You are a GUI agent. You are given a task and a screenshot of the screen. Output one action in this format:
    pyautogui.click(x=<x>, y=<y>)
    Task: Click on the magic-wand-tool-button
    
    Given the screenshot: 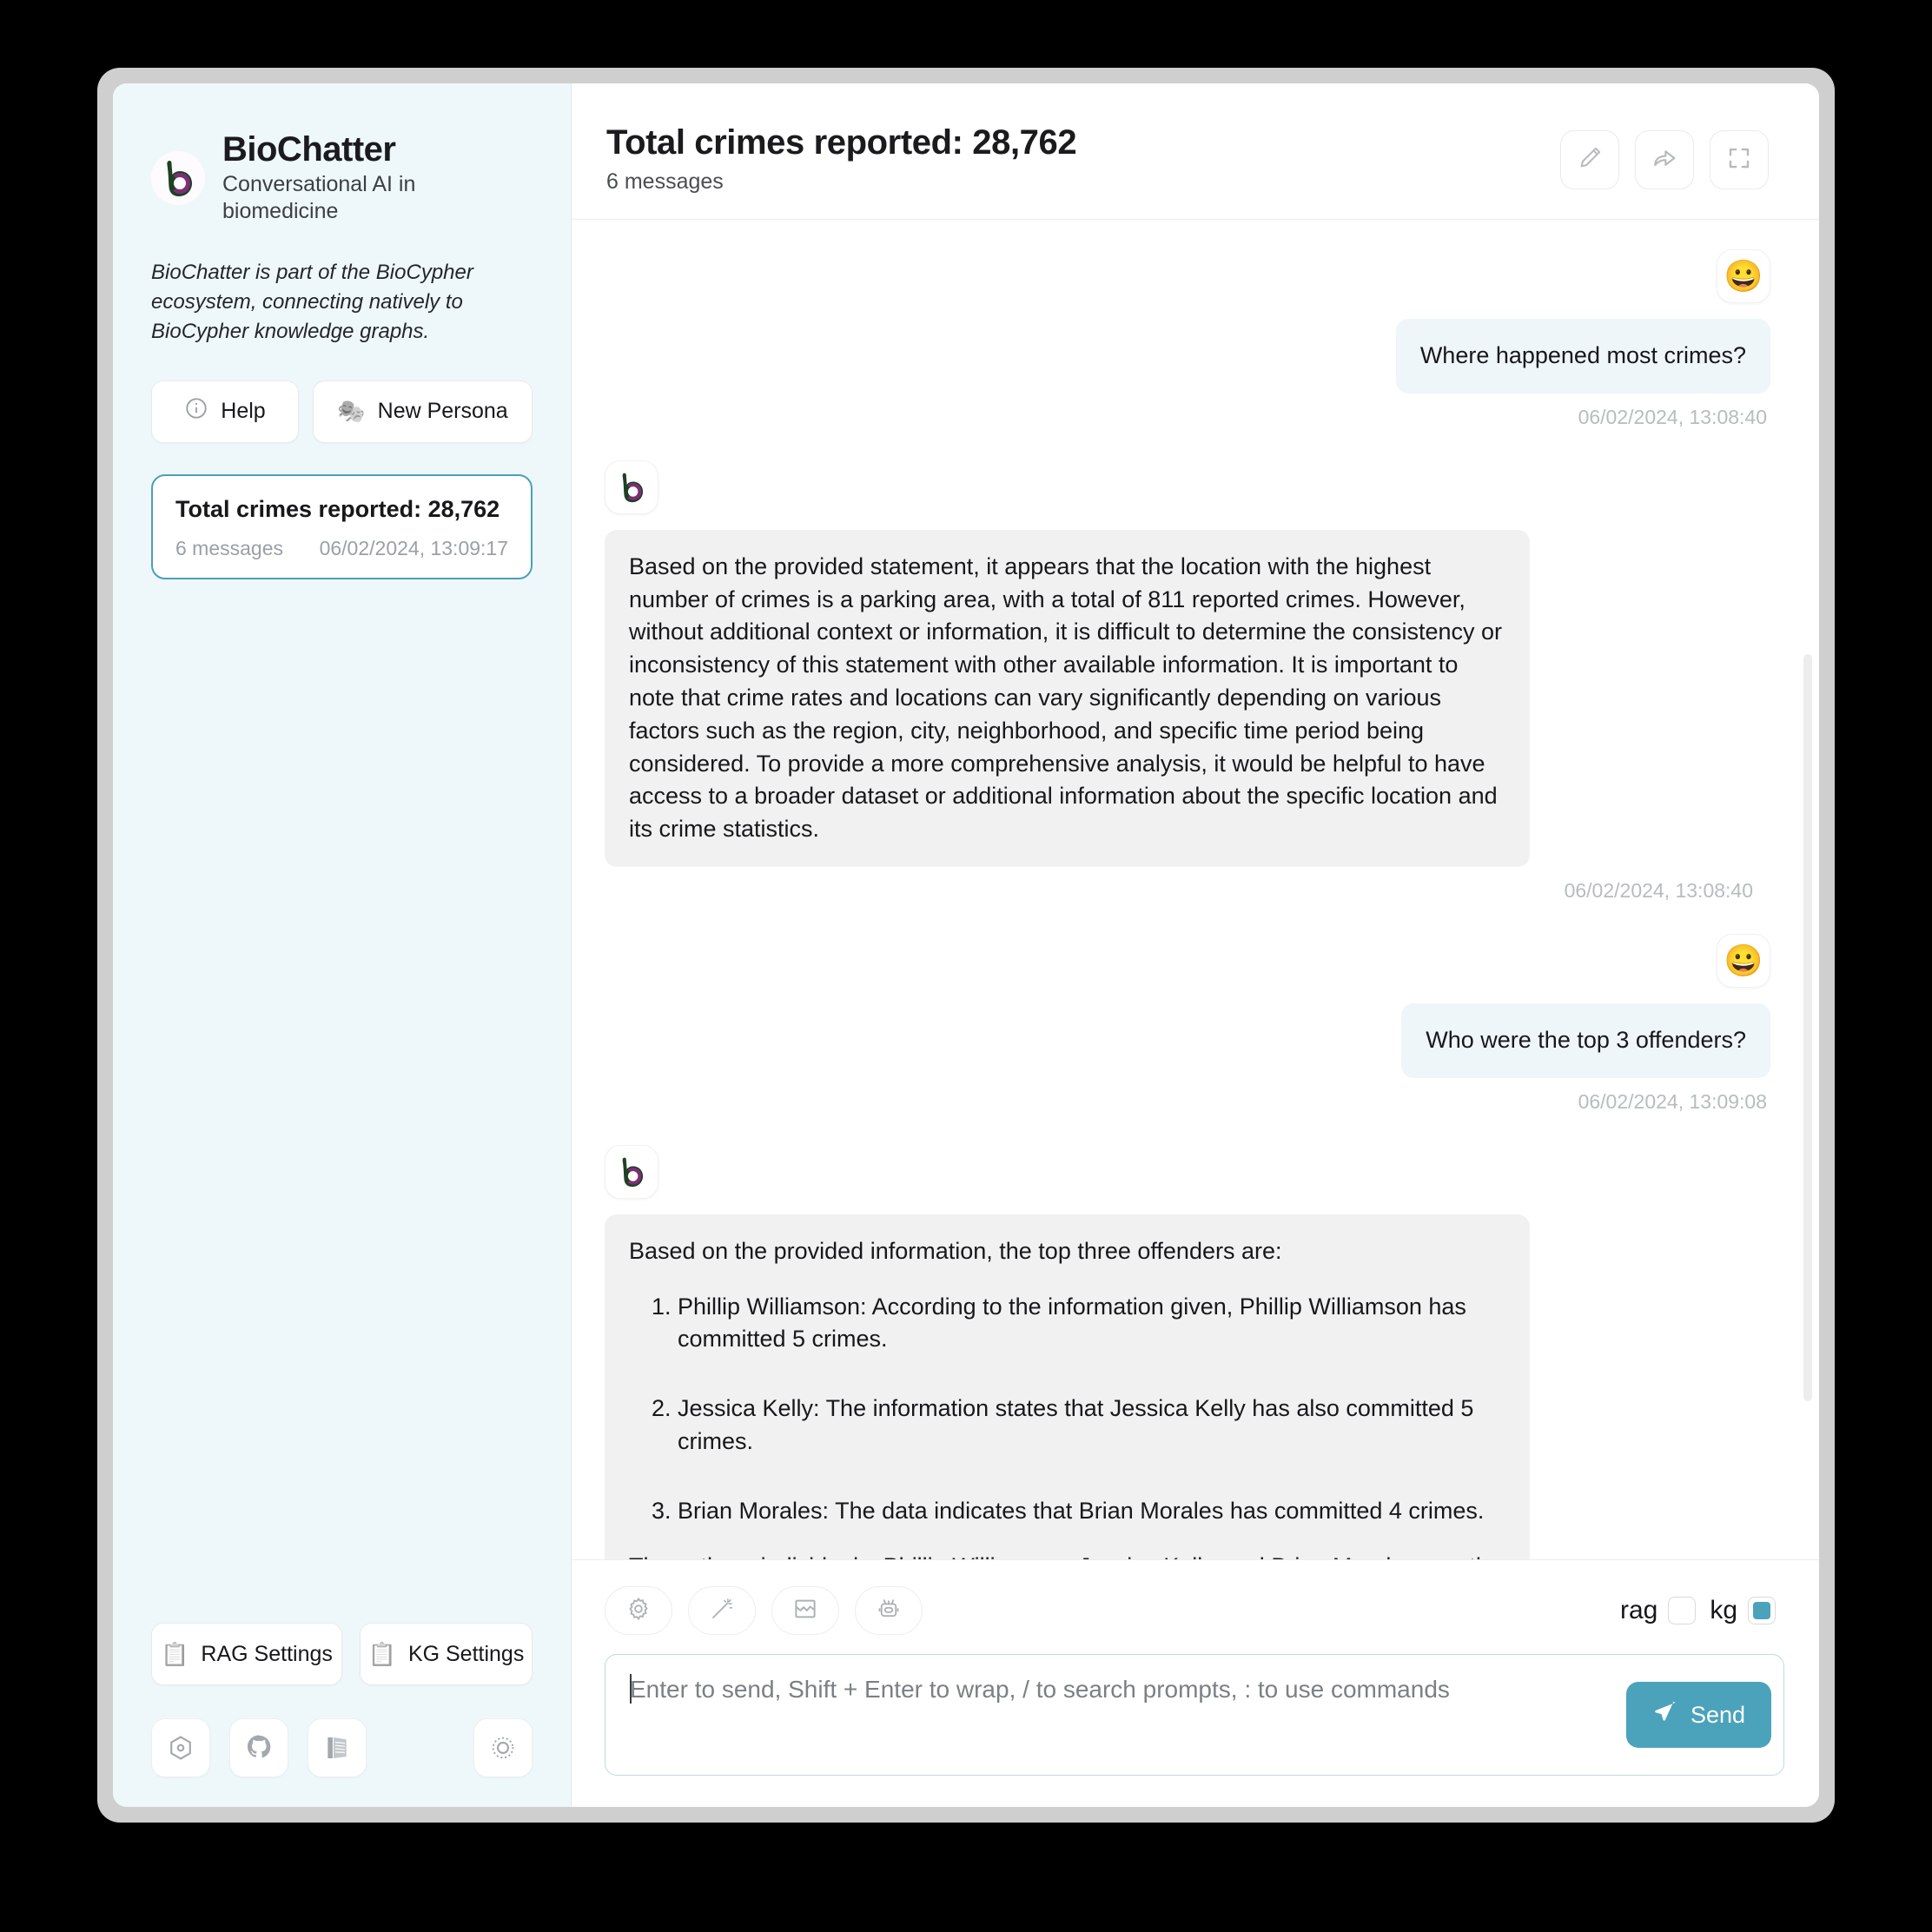 What is the action you would take?
    pyautogui.click(x=722, y=1611)
    